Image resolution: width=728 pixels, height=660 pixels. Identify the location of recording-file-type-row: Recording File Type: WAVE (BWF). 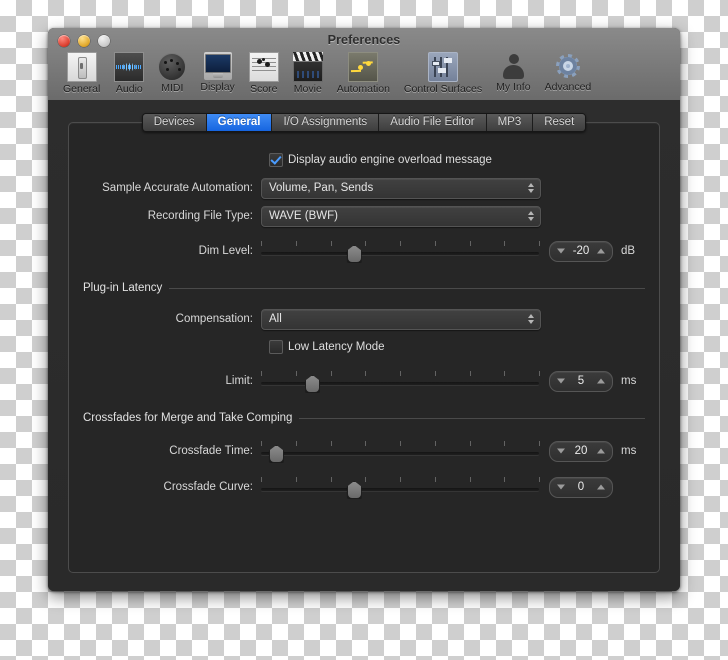
(364, 216).